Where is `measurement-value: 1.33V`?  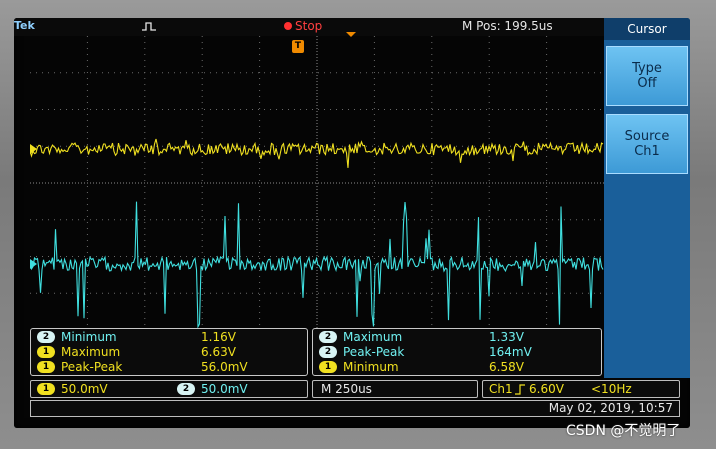
measurement-value: 1.33V is located at coordinates (506, 337).